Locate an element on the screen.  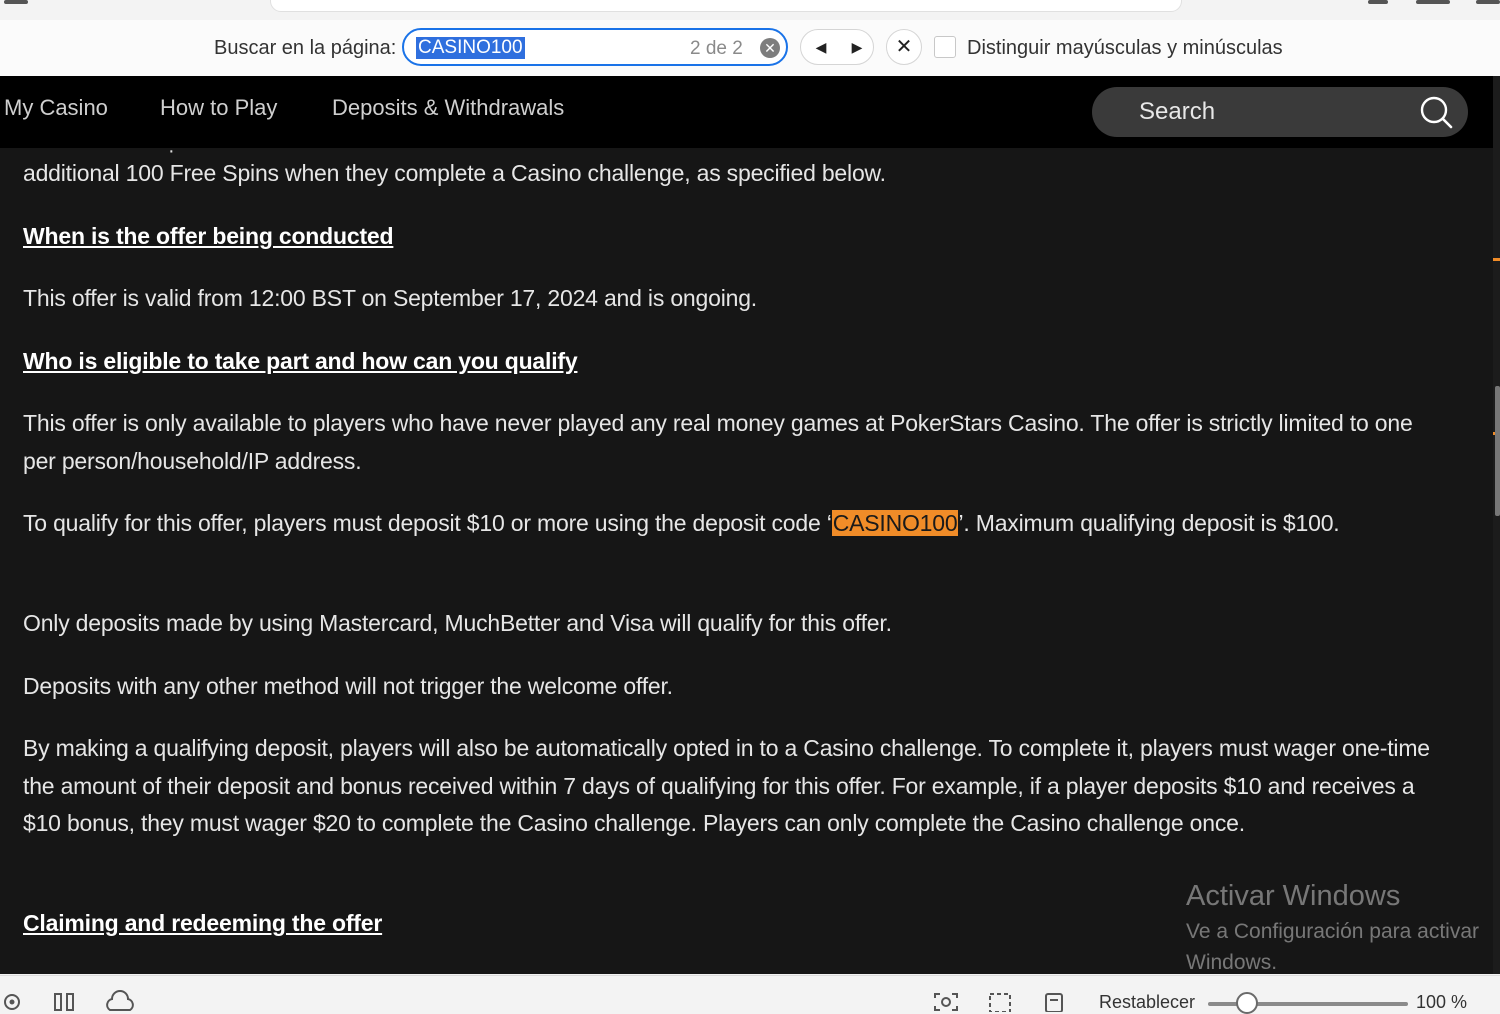
match-case-checkbox is located at coordinates (945, 47).